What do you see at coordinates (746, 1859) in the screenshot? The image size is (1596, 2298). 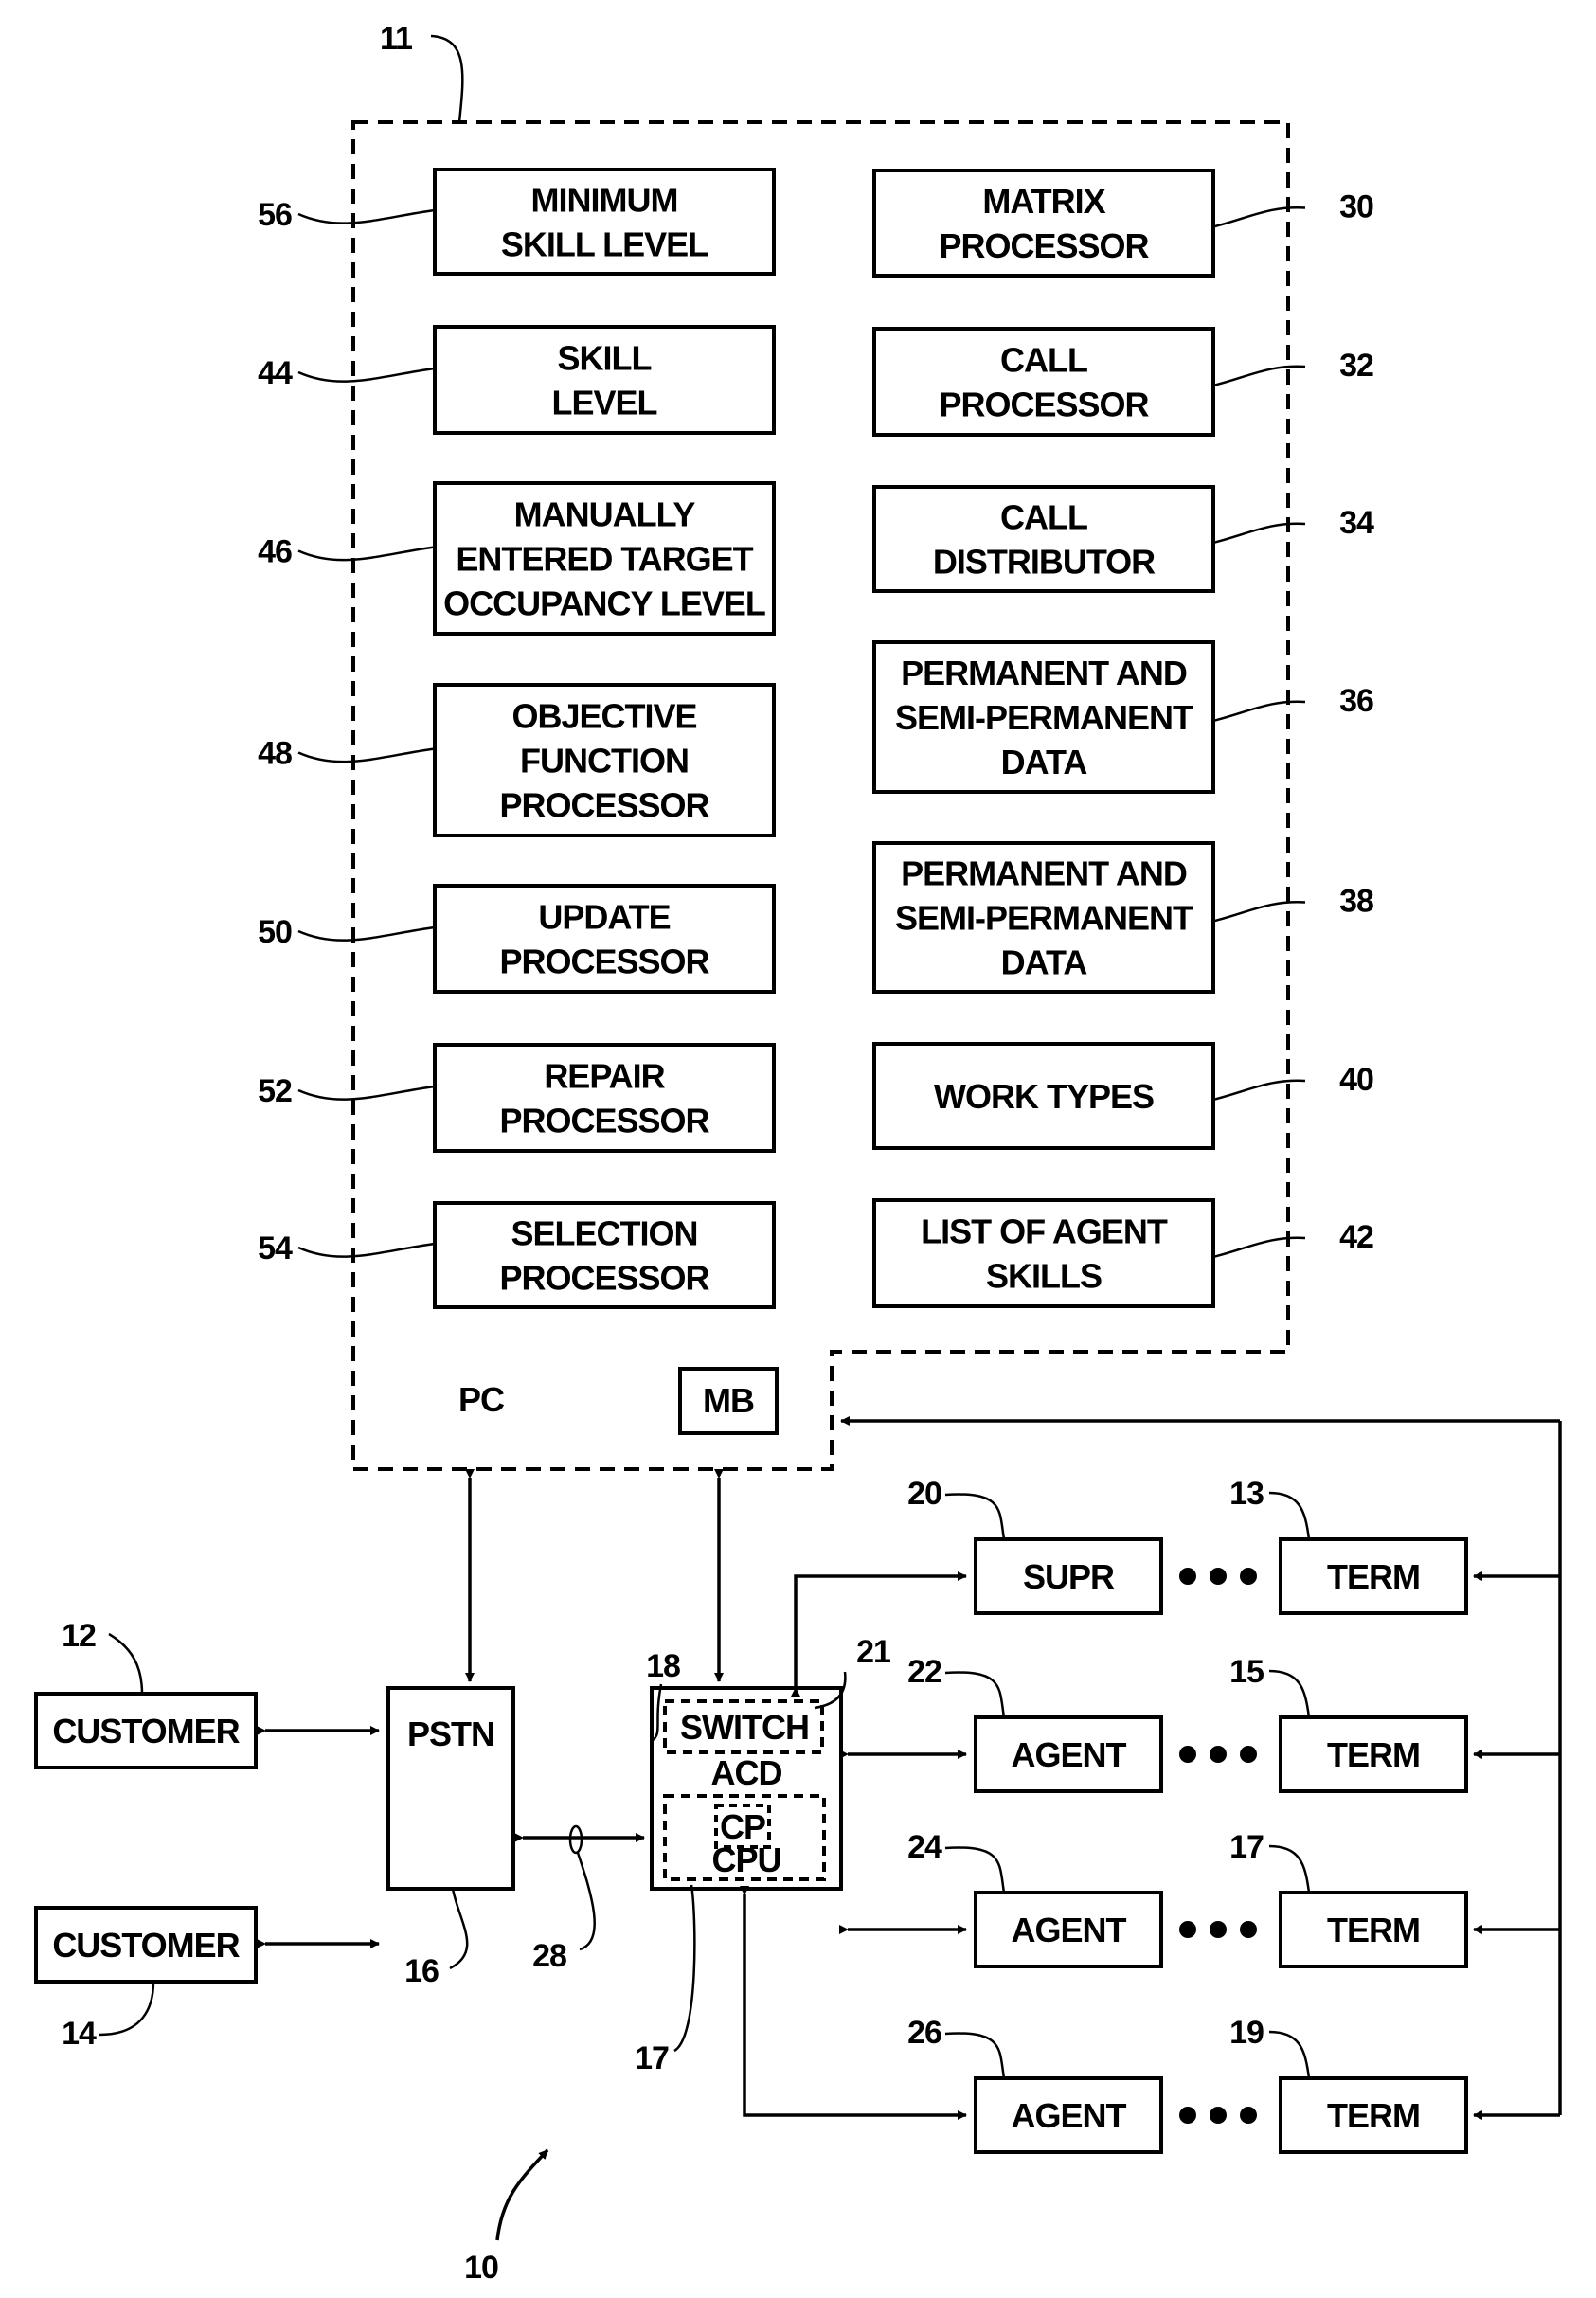 I see `cpu-label: CPU` at bounding box center [746, 1859].